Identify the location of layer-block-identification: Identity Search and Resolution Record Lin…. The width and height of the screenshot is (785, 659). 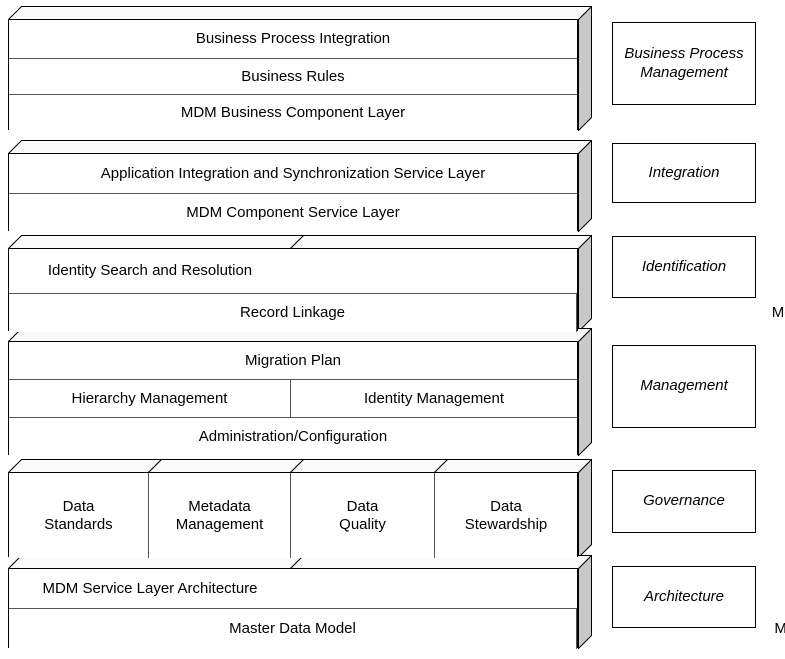
(396, 283).